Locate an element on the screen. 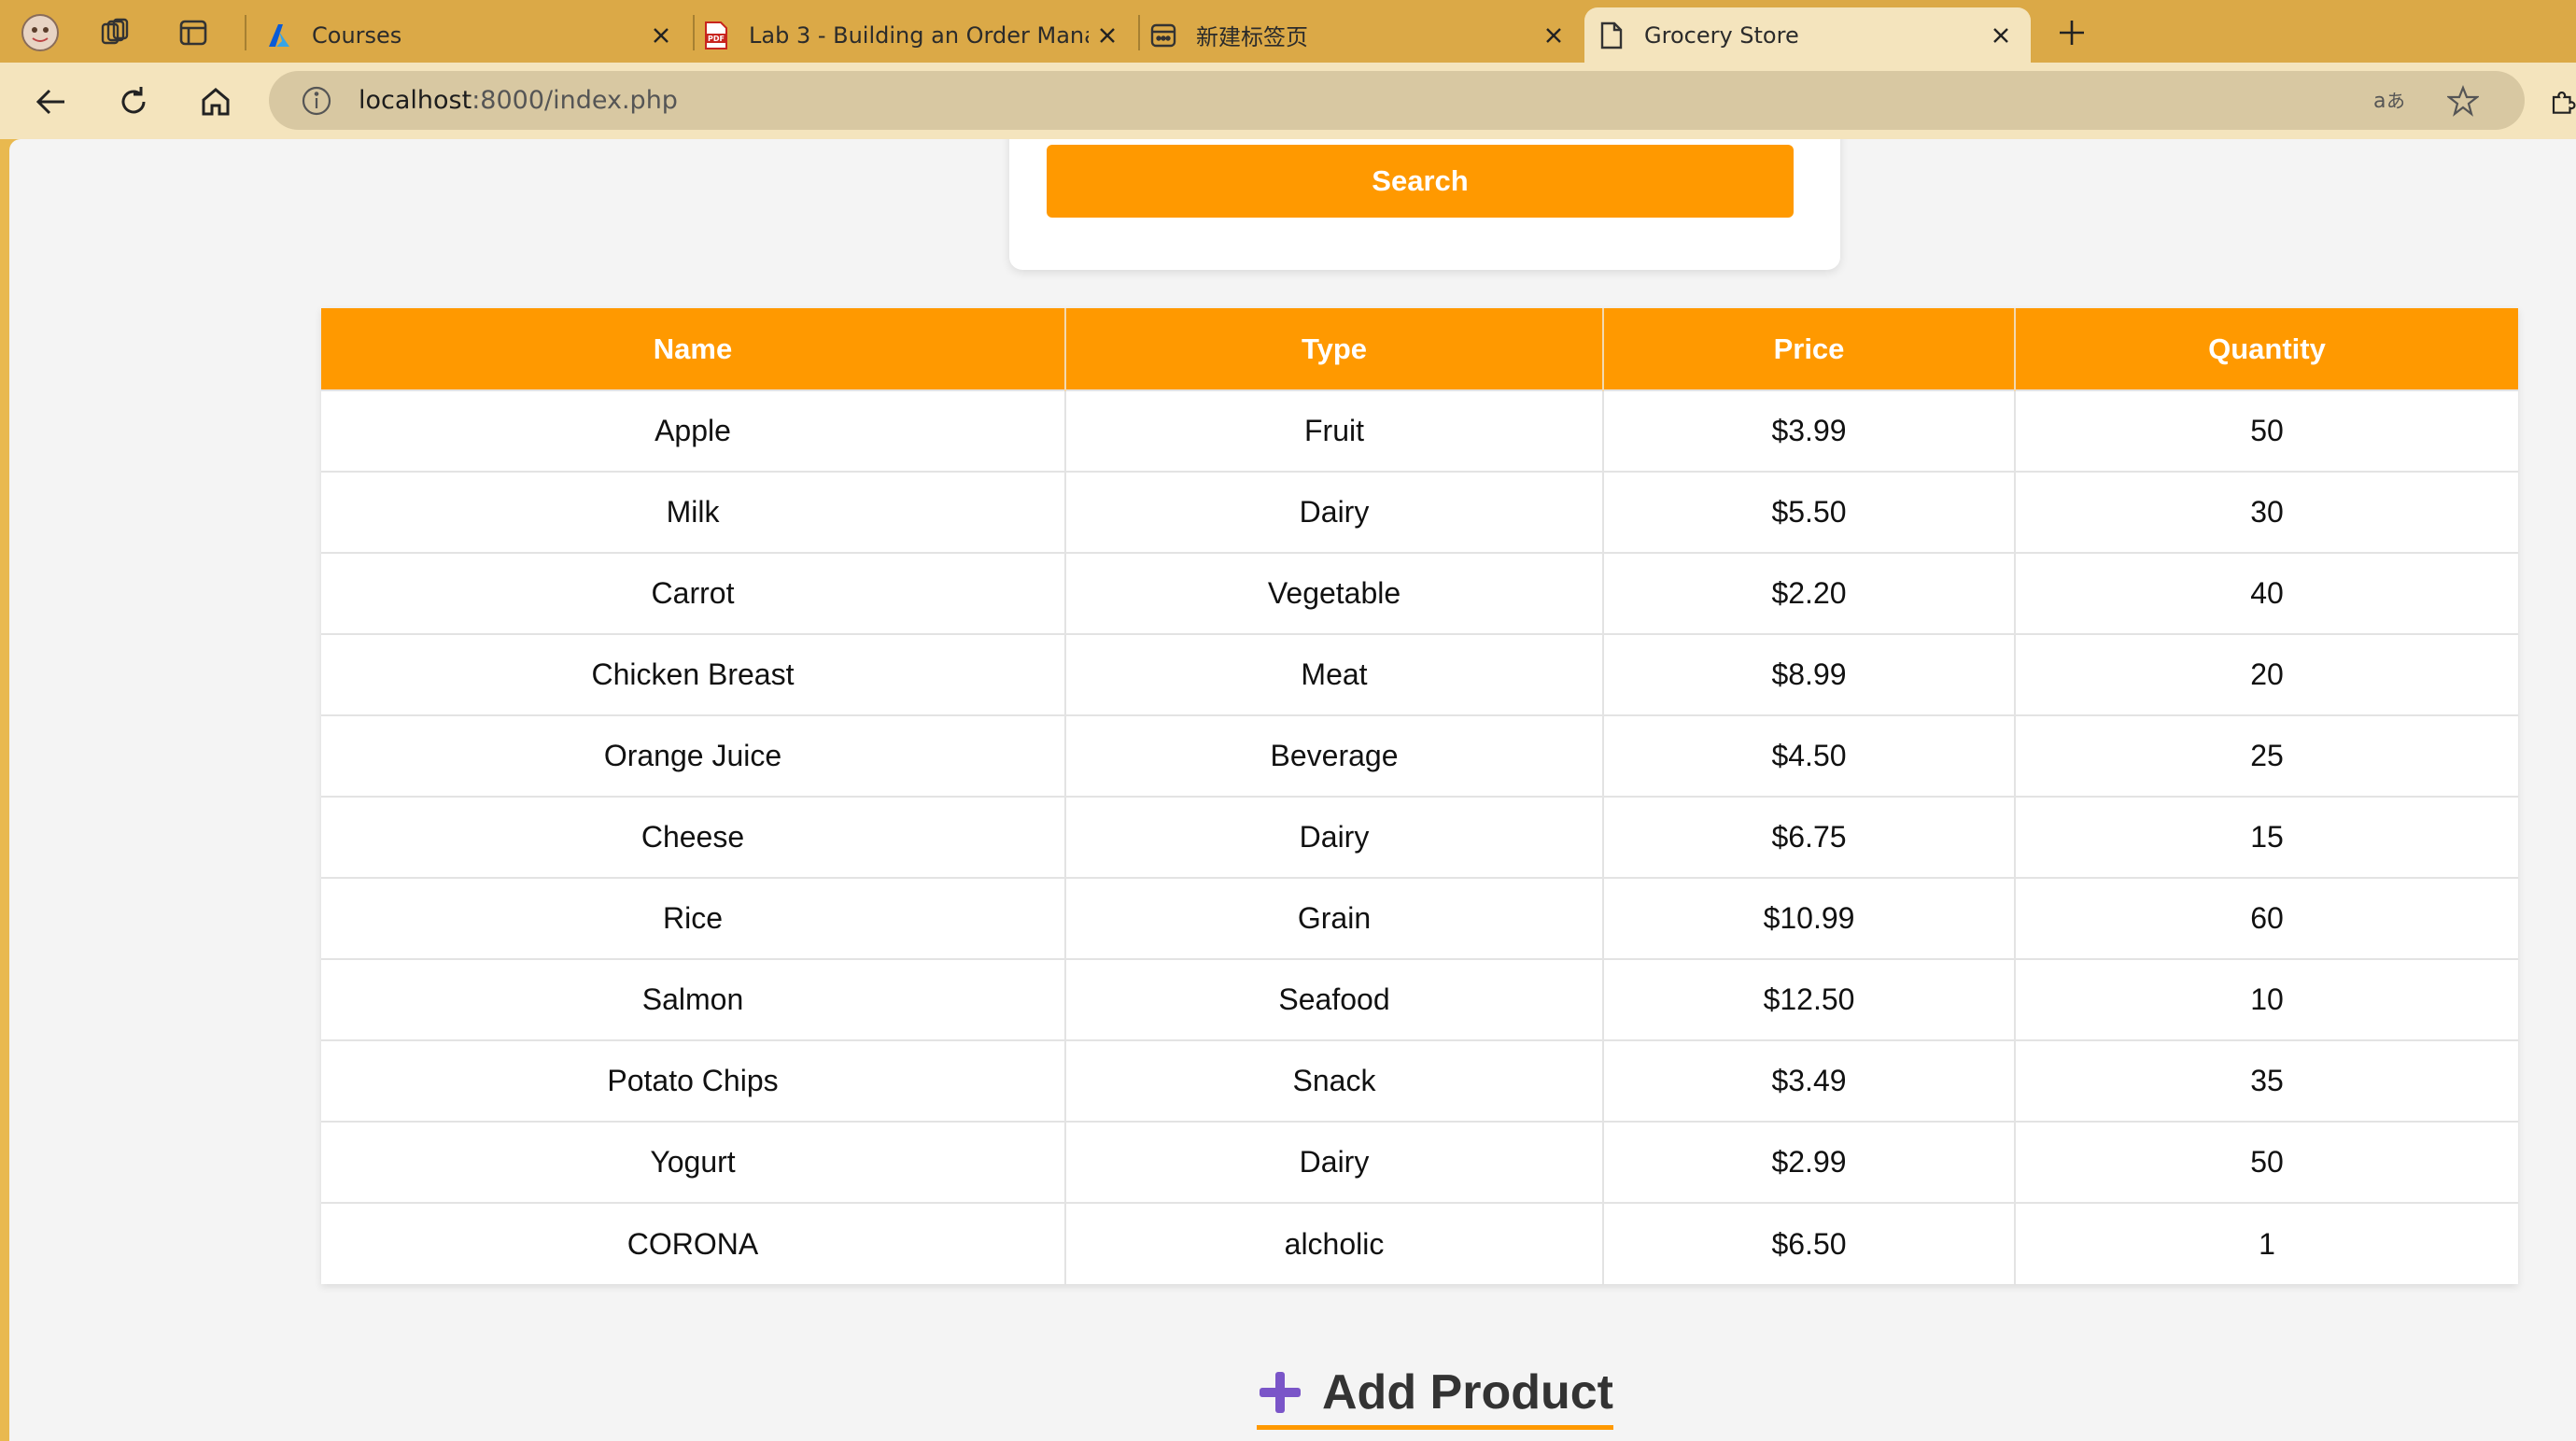 The width and height of the screenshot is (2576, 1441). svg-text: あ is located at coordinates (2395, 101).